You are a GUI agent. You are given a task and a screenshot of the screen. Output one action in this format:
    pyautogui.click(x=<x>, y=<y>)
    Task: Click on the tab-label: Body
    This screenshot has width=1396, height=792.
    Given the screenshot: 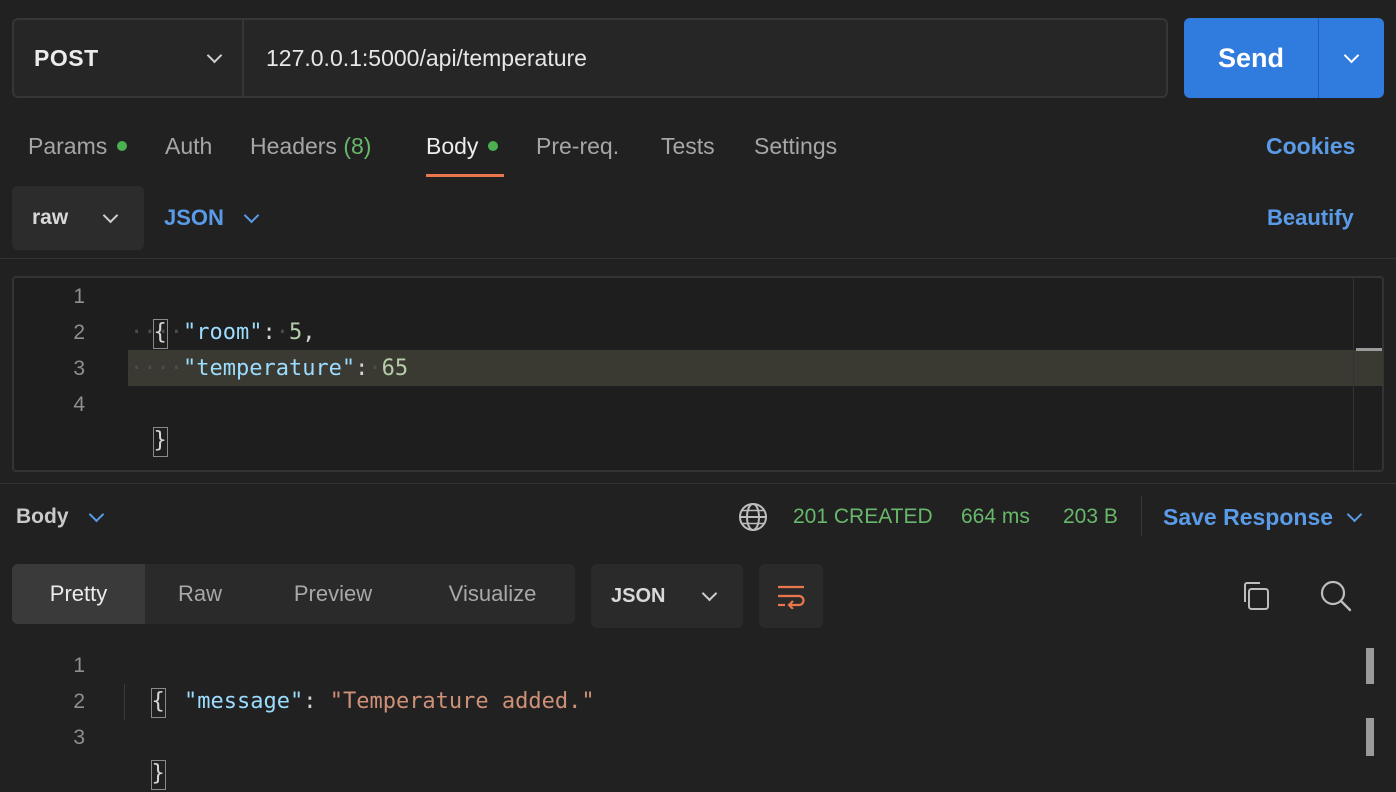 What is the action you would take?
    pyautogui.click(x=452, y=145)
    